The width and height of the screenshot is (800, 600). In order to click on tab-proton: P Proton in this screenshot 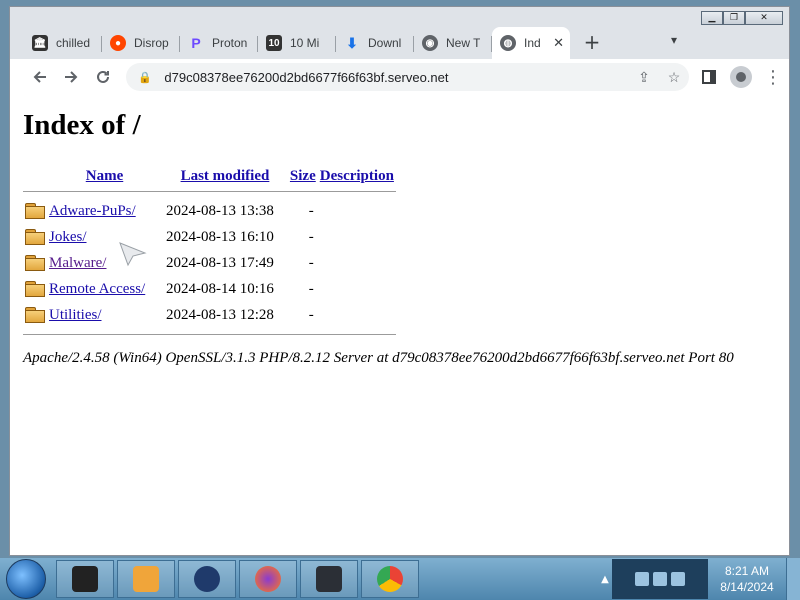, I will do `click(219, 43)`.